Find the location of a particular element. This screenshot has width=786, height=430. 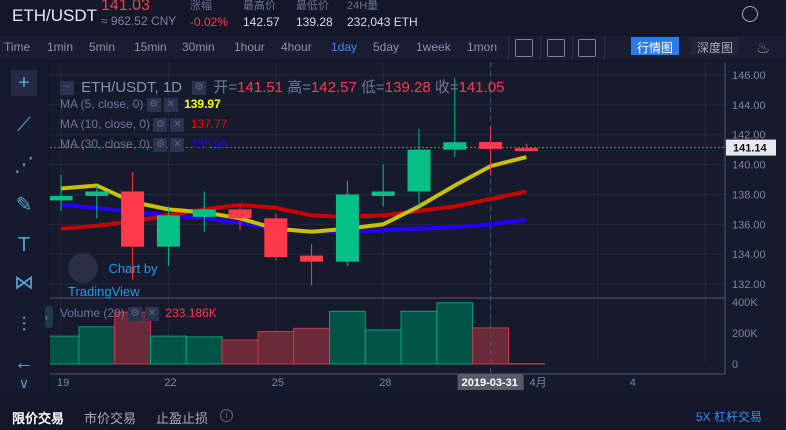

hide-icon is located at coordinates (750, 14).